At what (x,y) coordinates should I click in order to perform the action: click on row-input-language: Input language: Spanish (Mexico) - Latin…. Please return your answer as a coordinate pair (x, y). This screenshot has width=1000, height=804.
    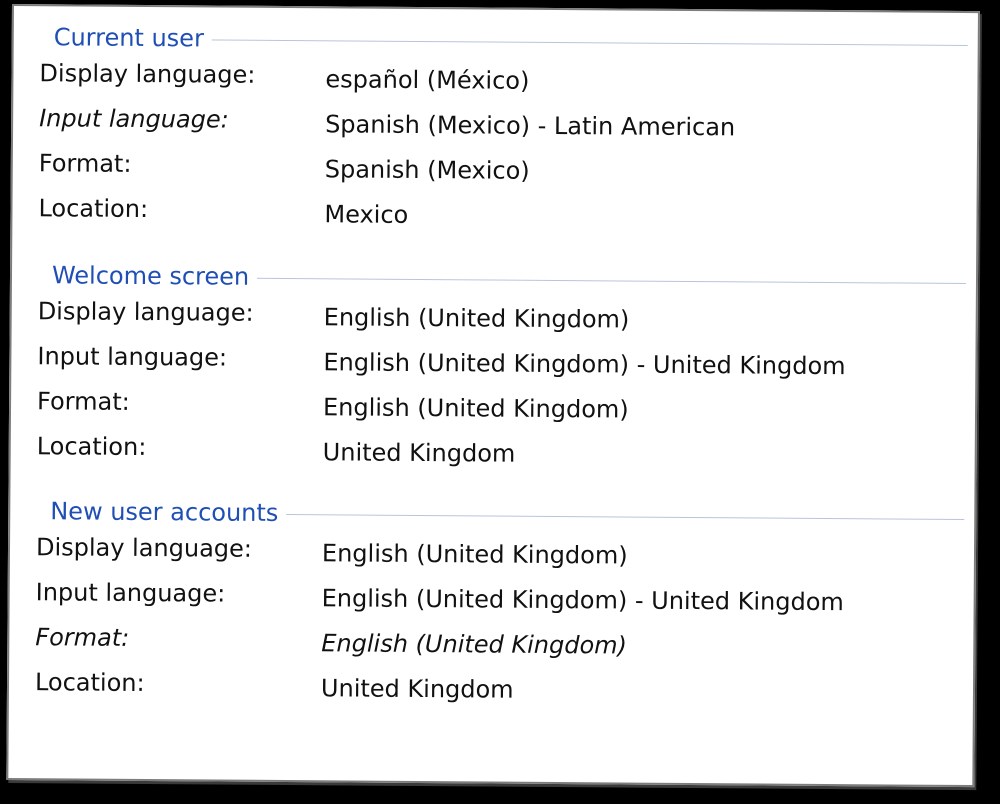
    Looking at the image, I should click on (495, 127).